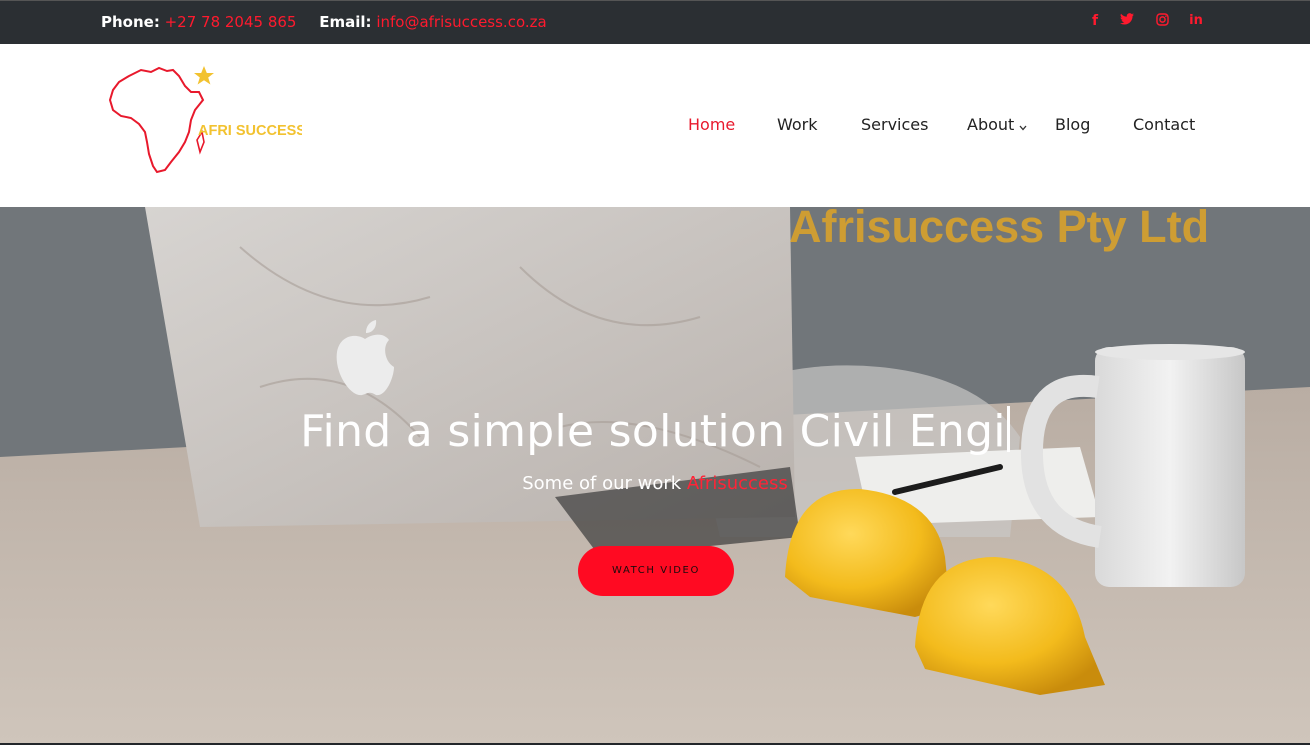 Image resolution: width=1310 pixels, height=745 pixels. Describe the element at coordinates (1023, 124) in the screenshot. I see `chevron-down-icon` at that location.